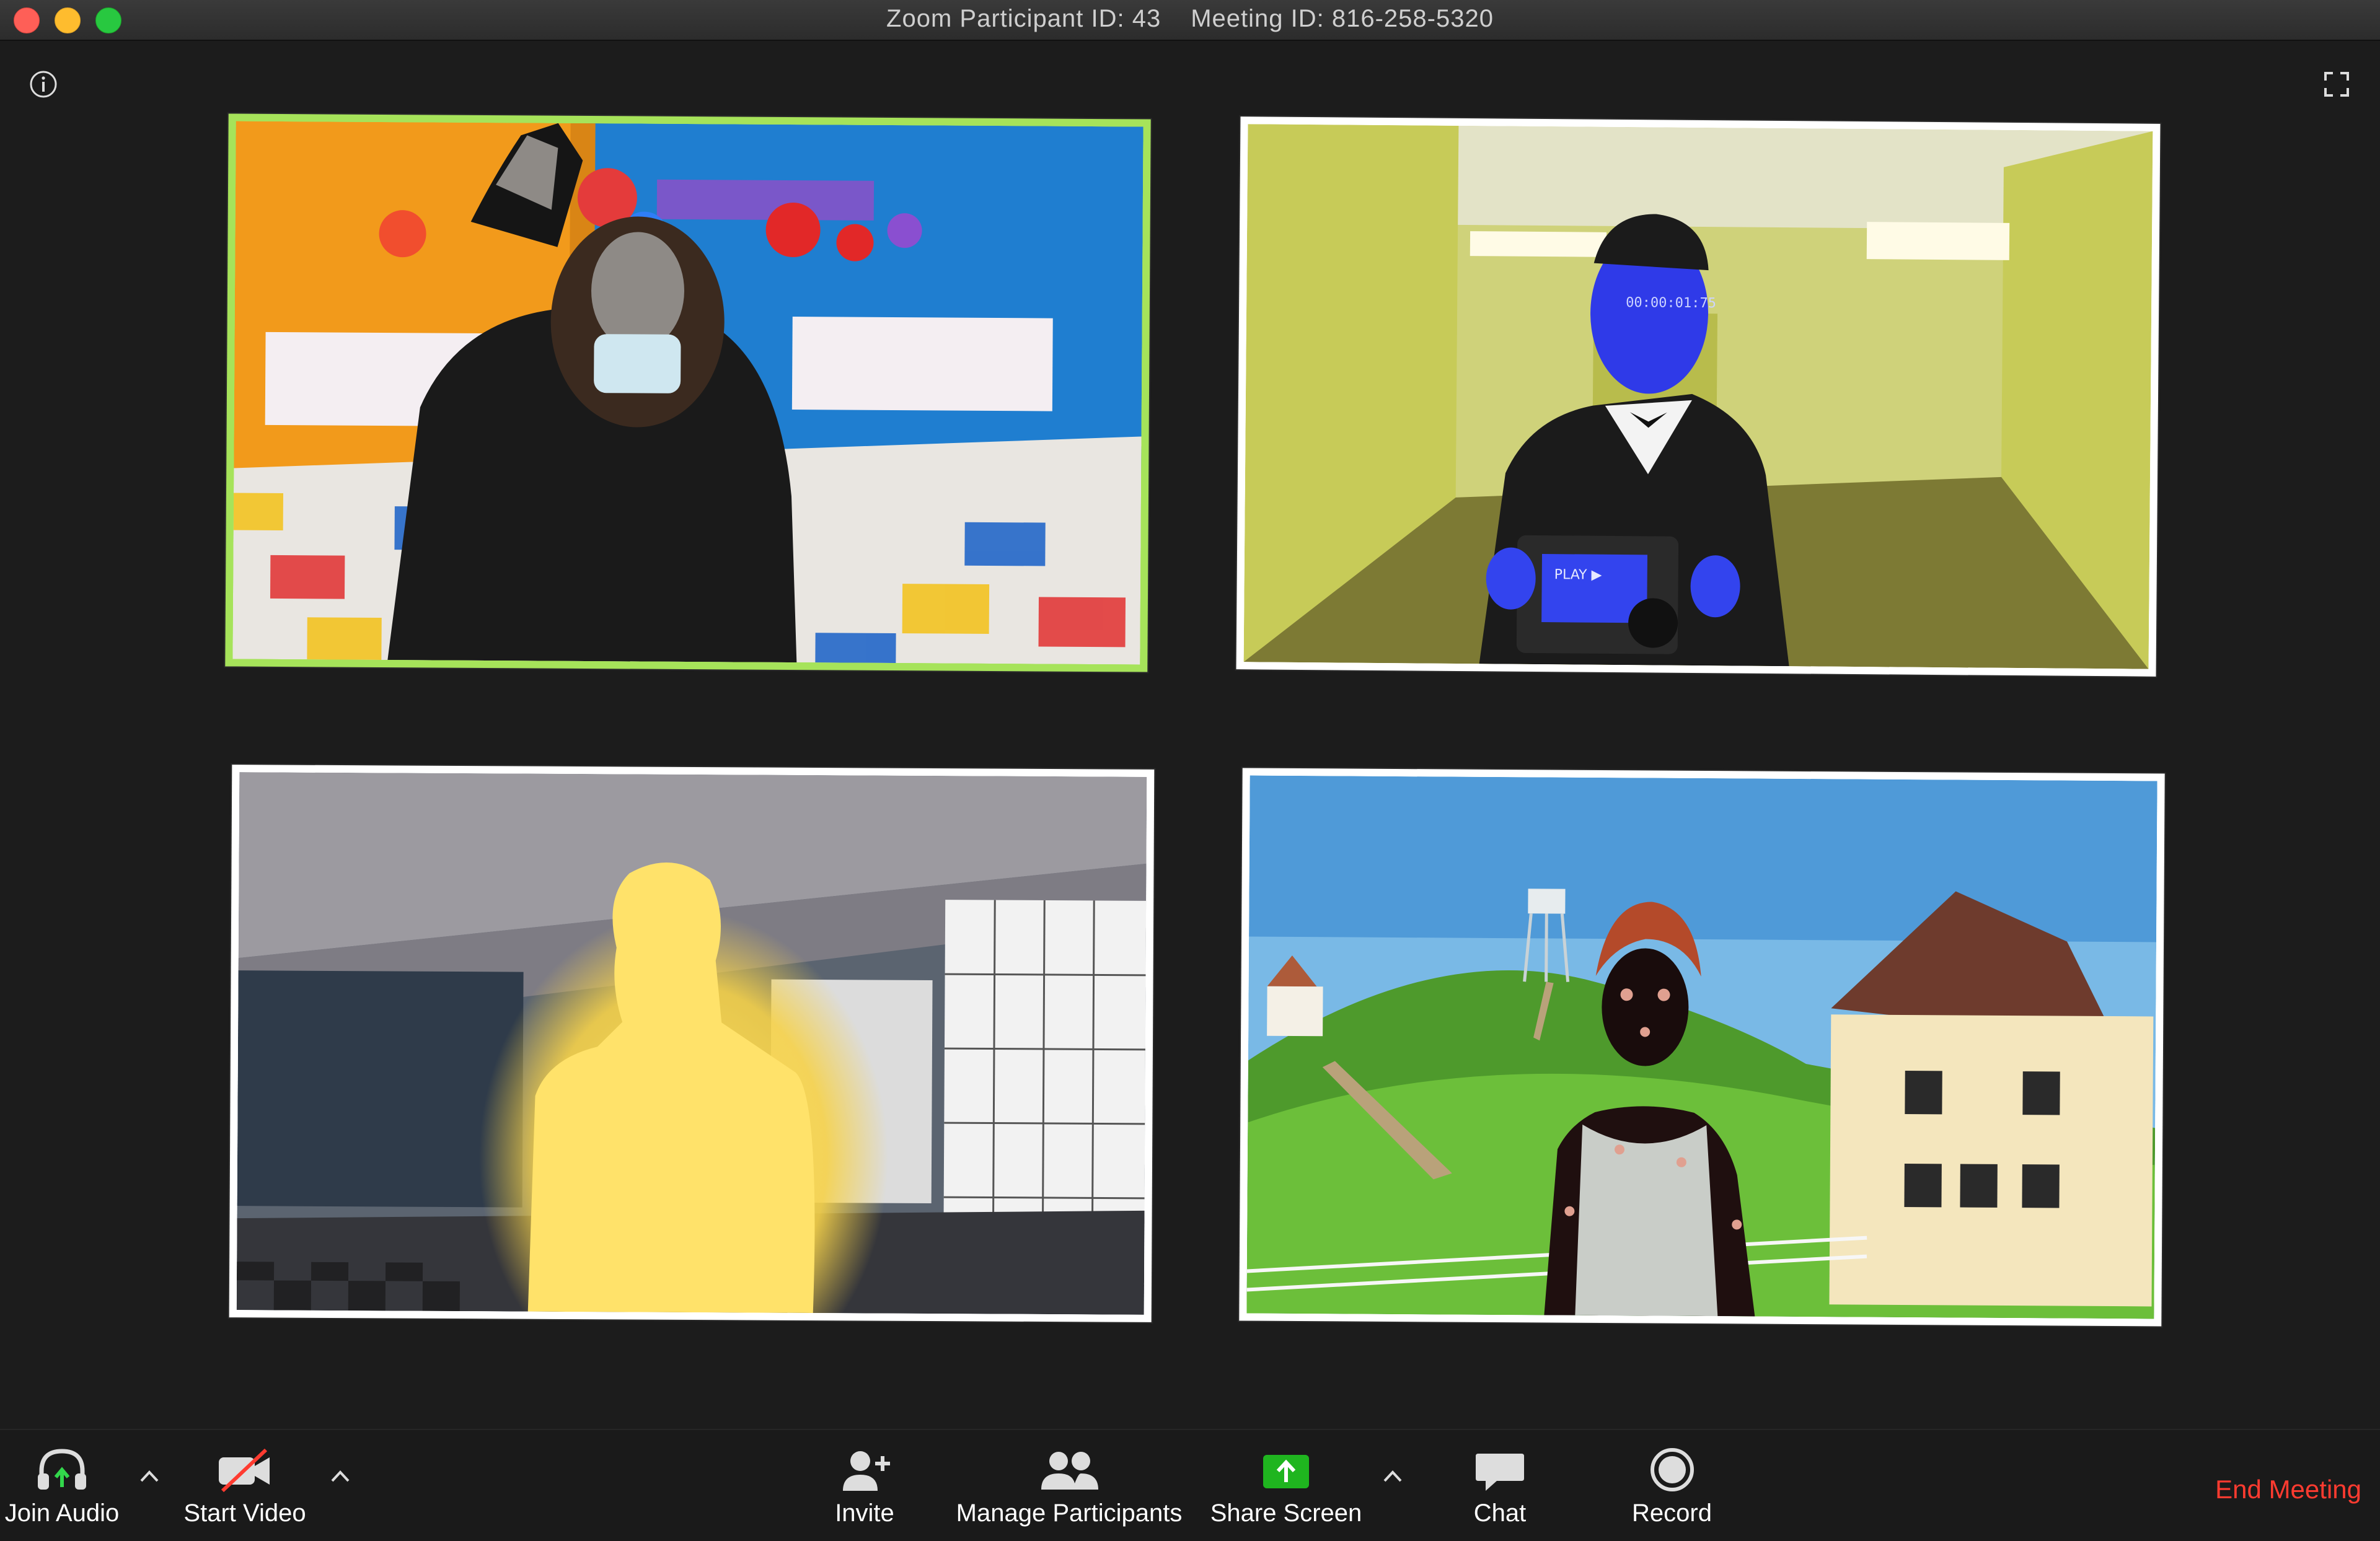 This screenshot has width=2380, height=1541. I want to click on end-meeting-button: End Meeting, so click(2288, 1489).